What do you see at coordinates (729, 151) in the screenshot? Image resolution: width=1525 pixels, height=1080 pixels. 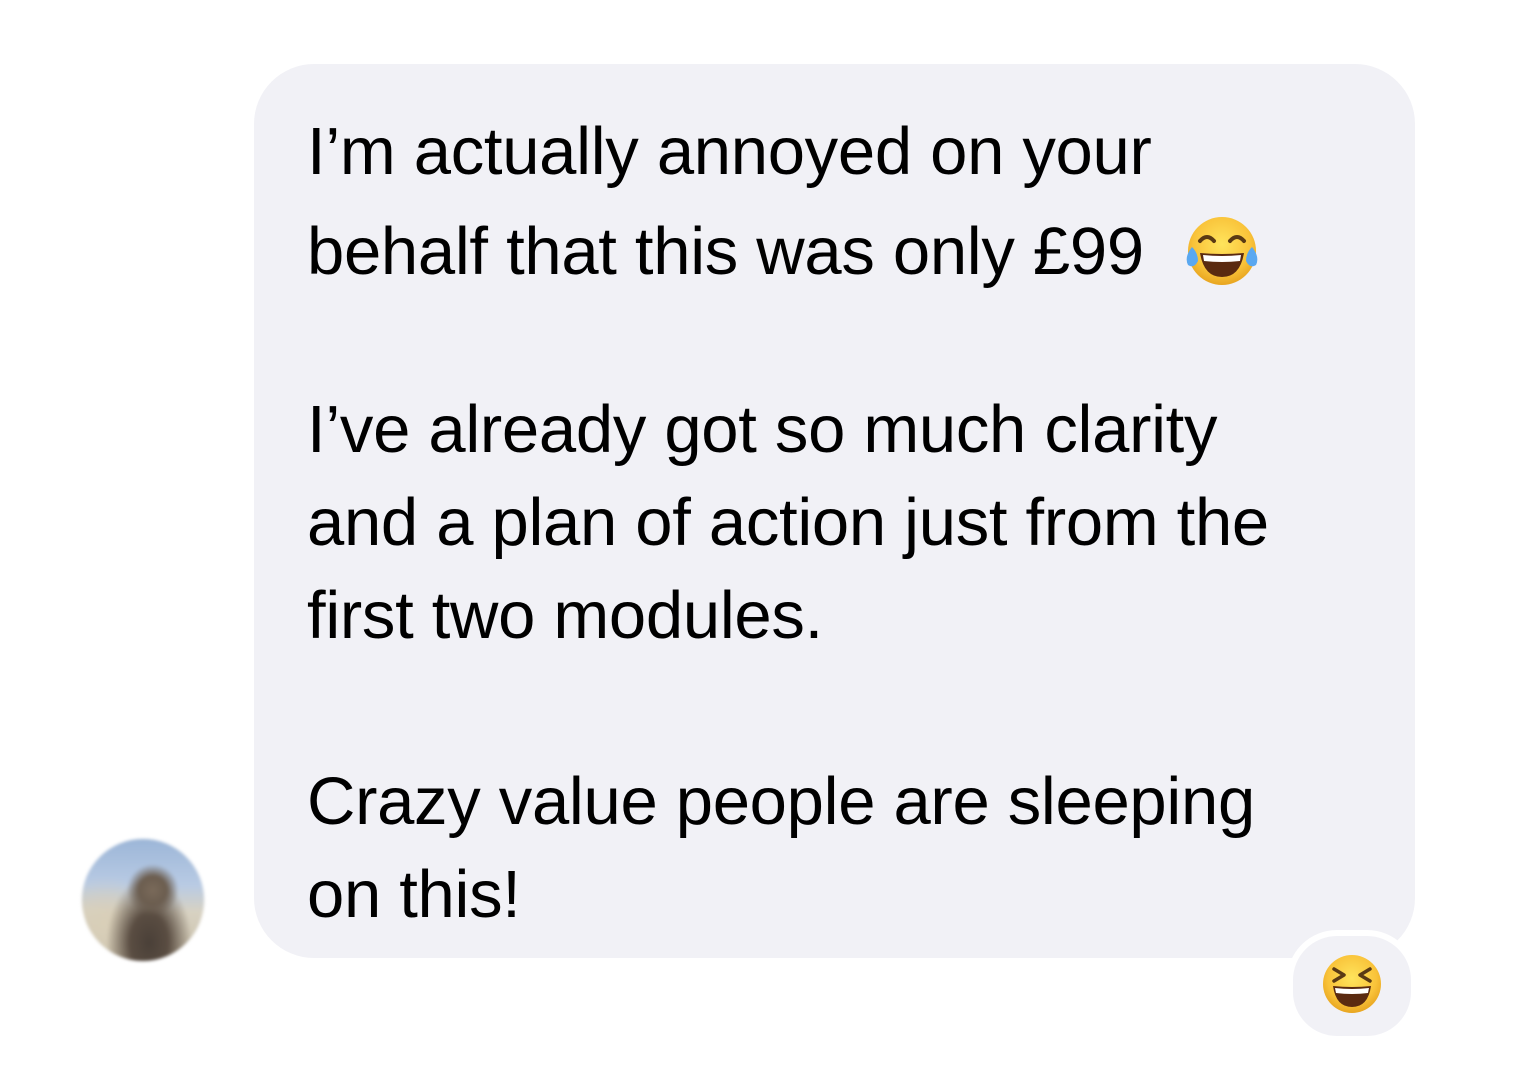 I see `message-line: I’m actually annoyed on your` at bounding box center [729, 151].